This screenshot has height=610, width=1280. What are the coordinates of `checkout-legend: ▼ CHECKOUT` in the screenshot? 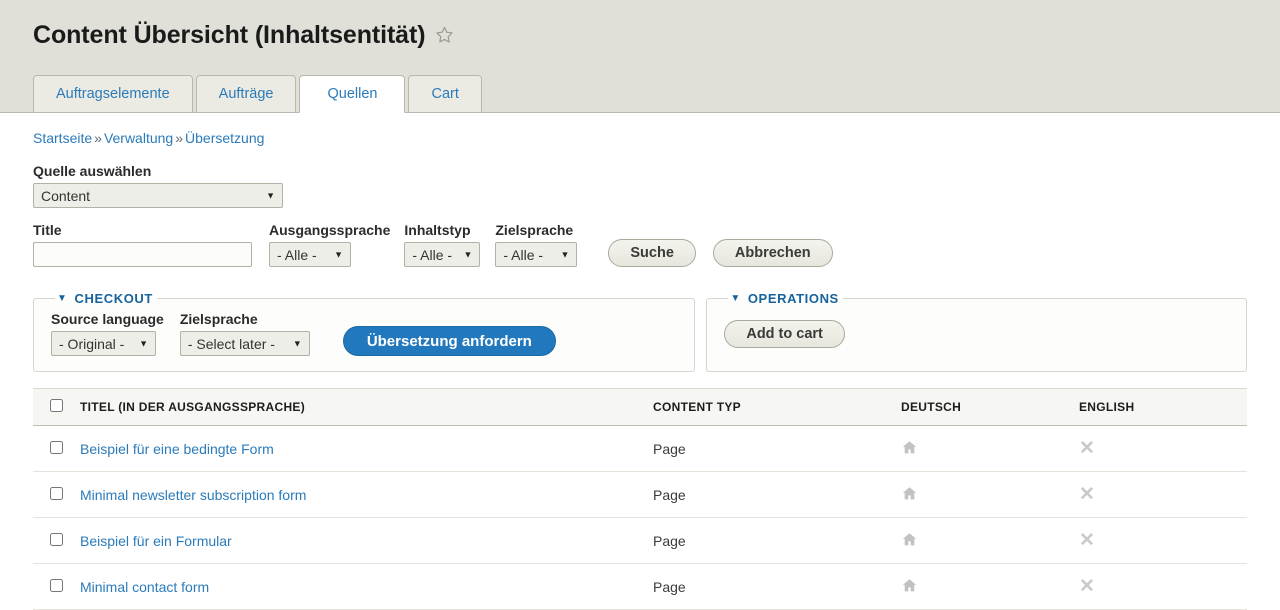 It's located at (106, 298).